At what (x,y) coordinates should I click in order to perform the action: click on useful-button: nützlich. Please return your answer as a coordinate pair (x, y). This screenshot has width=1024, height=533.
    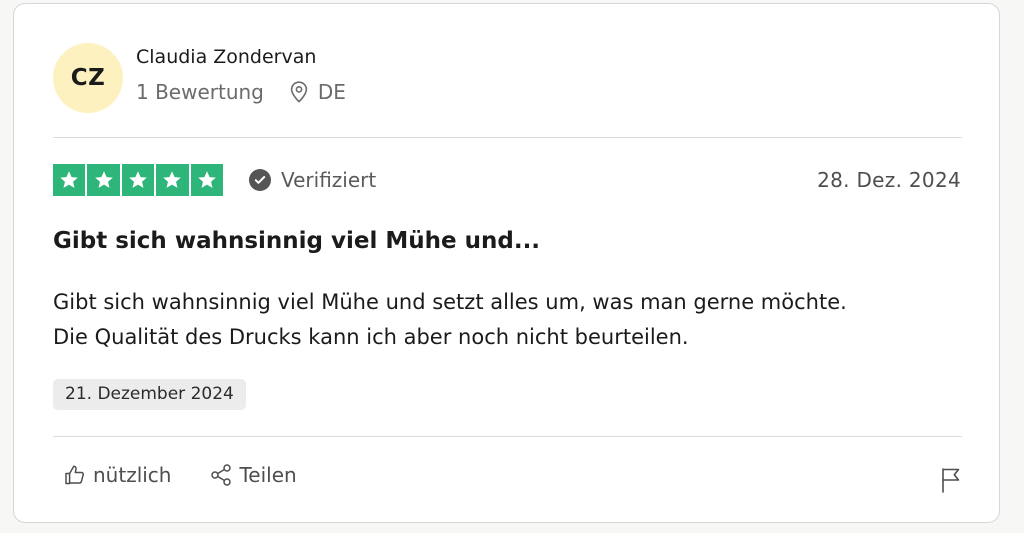
    Looking at the image, I should click on (117, 475).